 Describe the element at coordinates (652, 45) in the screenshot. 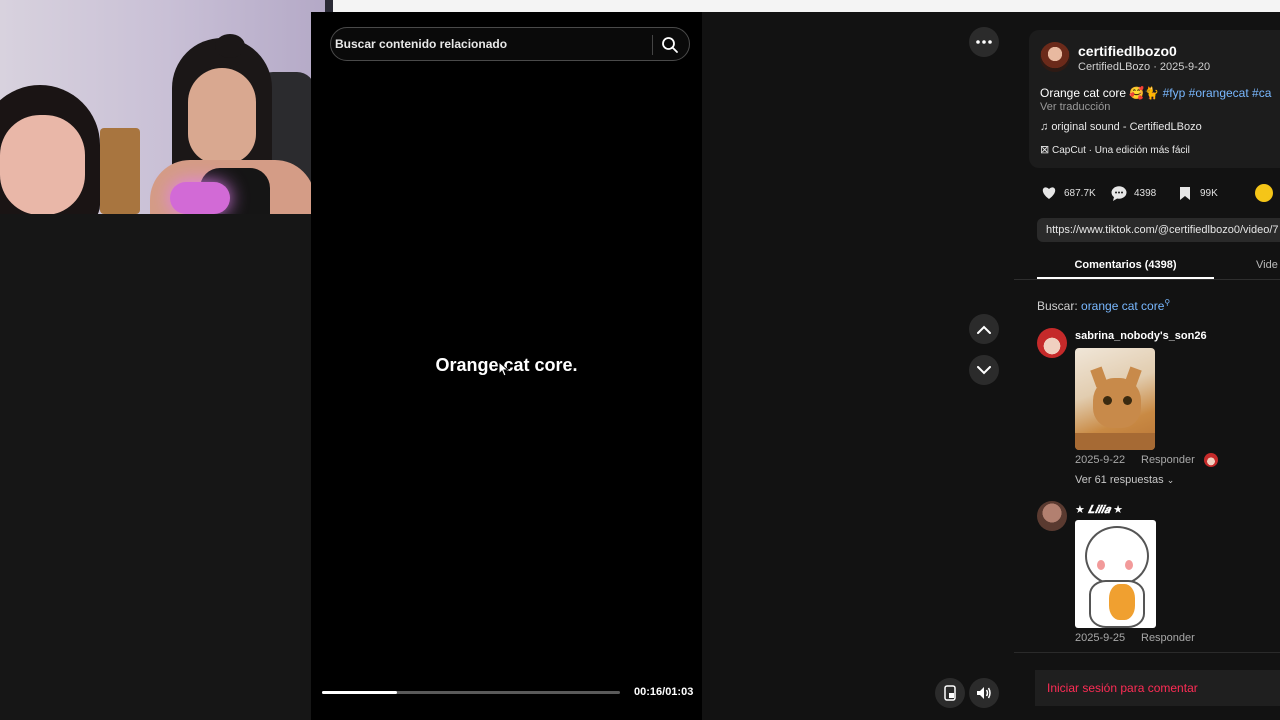

I see `search-divider` at that location.